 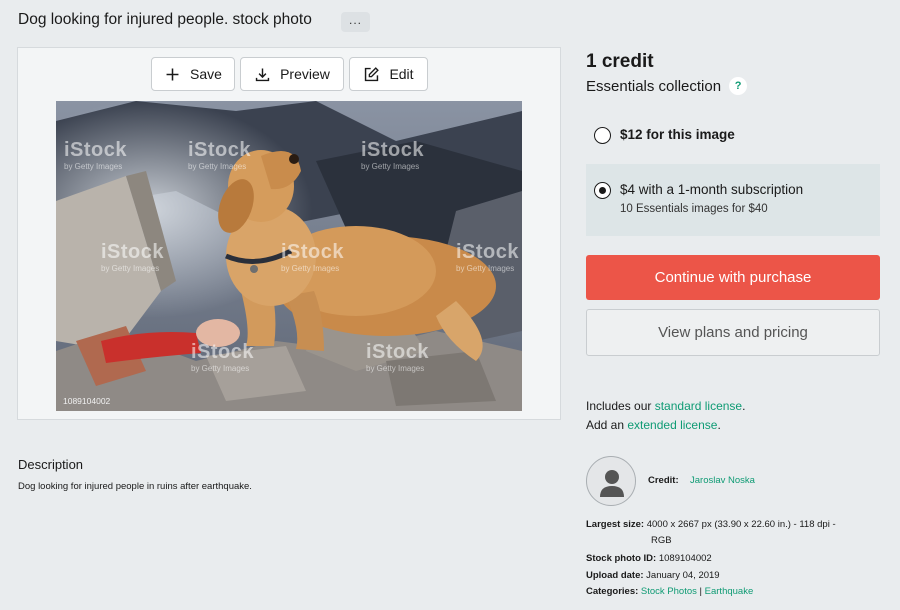 What do you see at coordinates (620, 61) in the screenshot?
I see `credit-price-title: 1 credit` at bounding box center [620, 61].